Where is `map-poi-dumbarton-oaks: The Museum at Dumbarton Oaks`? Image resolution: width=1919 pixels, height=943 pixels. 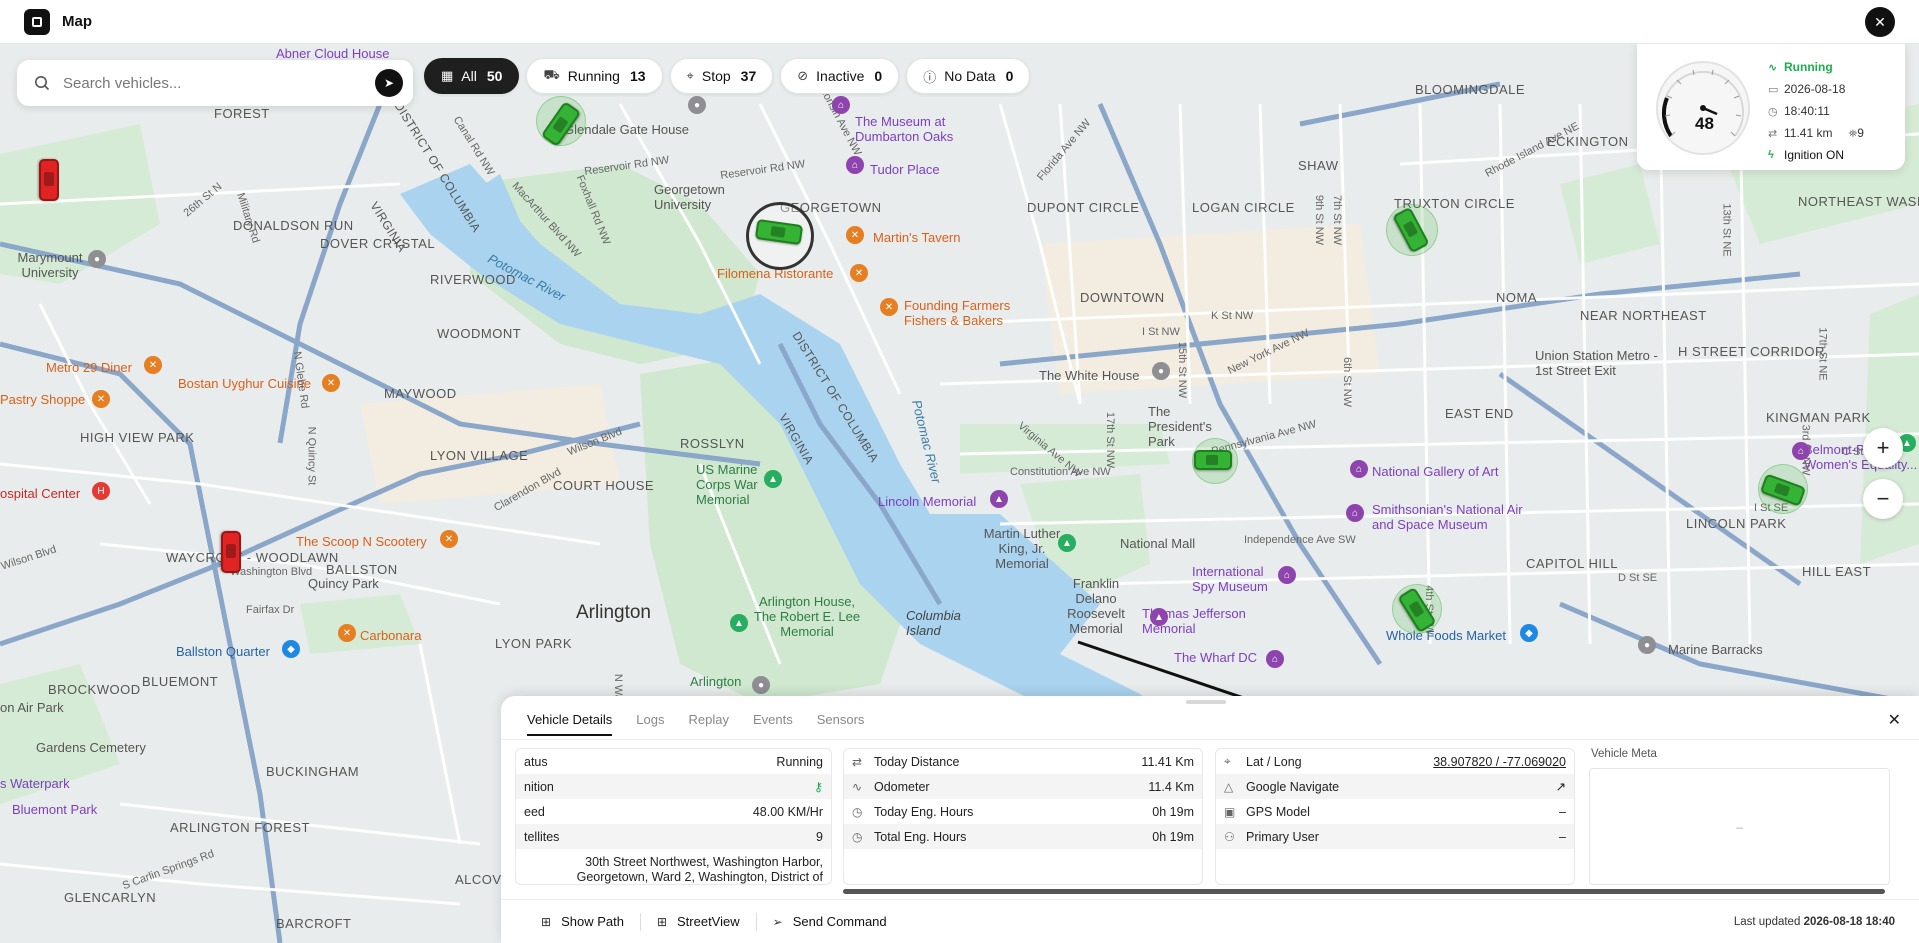
map-poi-dumbarton-oaks: The Museum at Dumbarton Oaks is located at coordinates (930, 129).